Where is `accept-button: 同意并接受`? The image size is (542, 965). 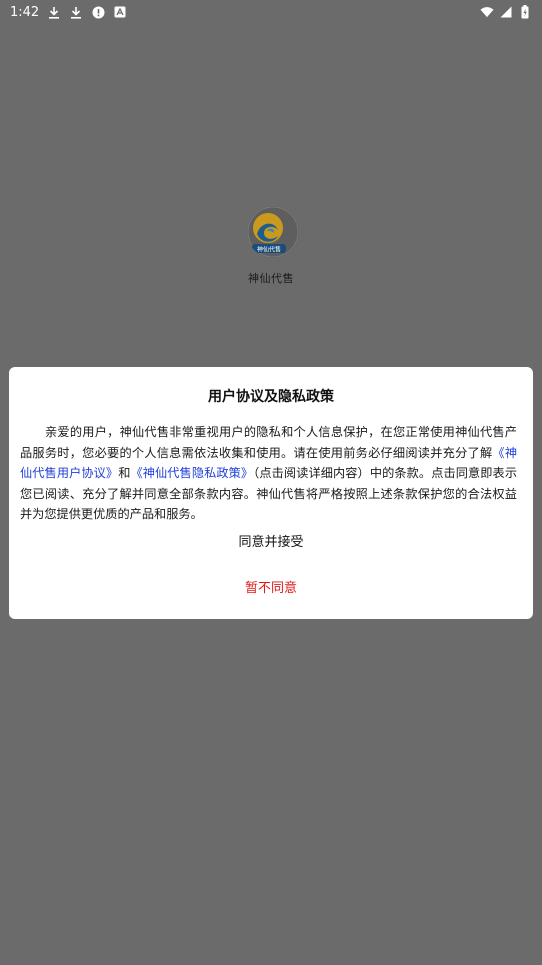
accept-button: 同意并接受 is located at coordinates (271, 543).